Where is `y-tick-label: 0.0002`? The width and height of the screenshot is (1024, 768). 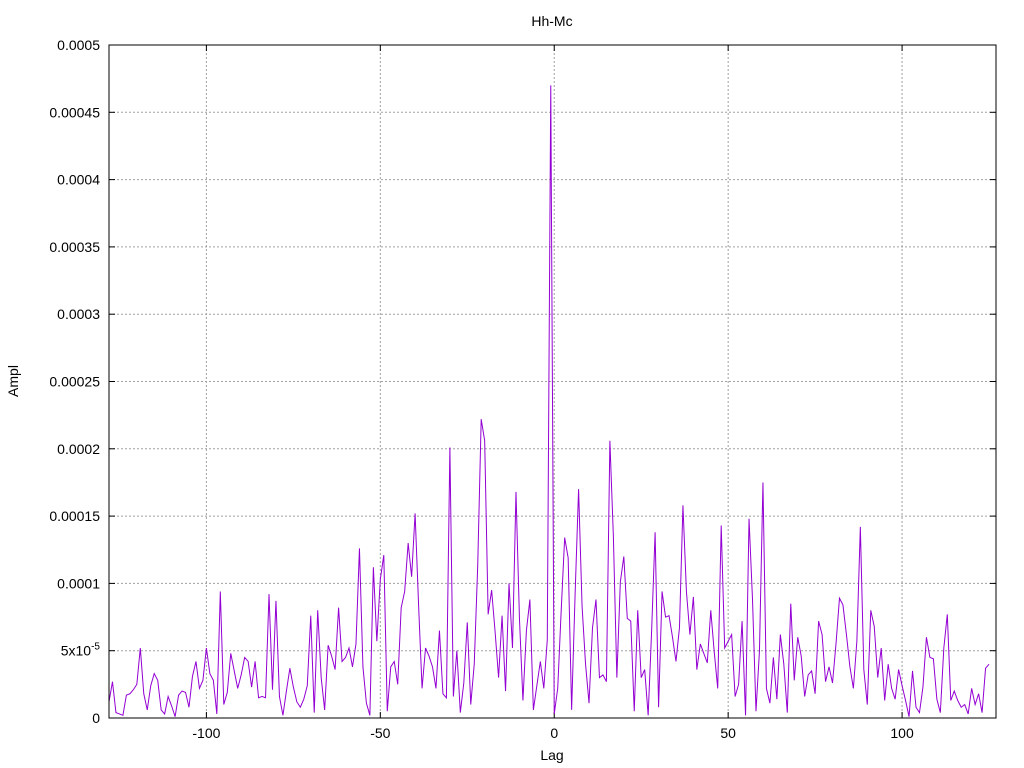
y-tick-label: 0.0002 is located at coordinates (78, 449).